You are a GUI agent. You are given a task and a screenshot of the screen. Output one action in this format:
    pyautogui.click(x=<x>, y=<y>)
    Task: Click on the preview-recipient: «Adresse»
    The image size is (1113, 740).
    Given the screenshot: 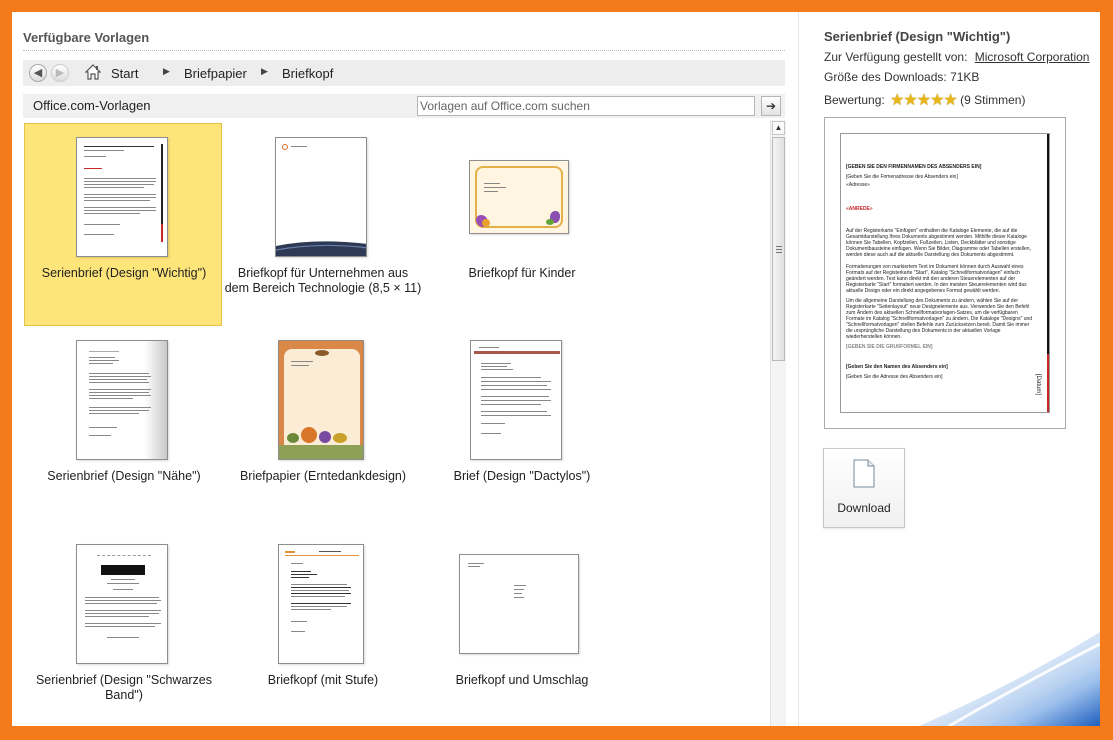 What is the action you would take?
    pyautogui.click(x=858, y=185)
    